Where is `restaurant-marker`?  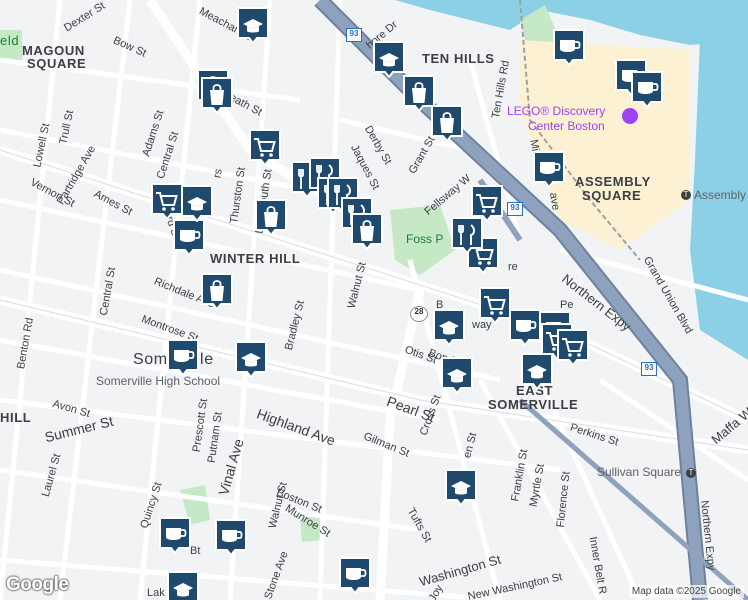
restaurant-marker is located at coordinates (467, 235).